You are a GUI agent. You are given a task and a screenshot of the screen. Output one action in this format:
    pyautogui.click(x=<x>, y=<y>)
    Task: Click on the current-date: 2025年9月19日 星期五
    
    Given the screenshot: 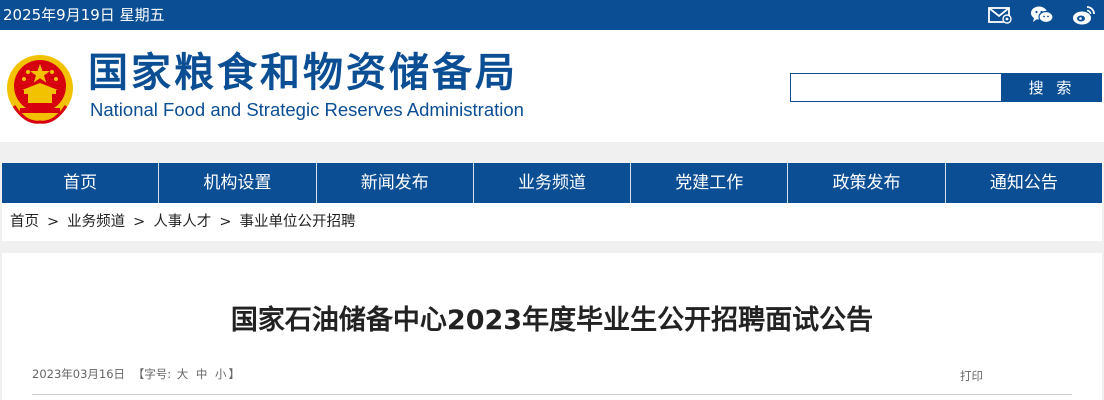 What is the action you would take?
    pyautogui.click(x=84, y=15)
    